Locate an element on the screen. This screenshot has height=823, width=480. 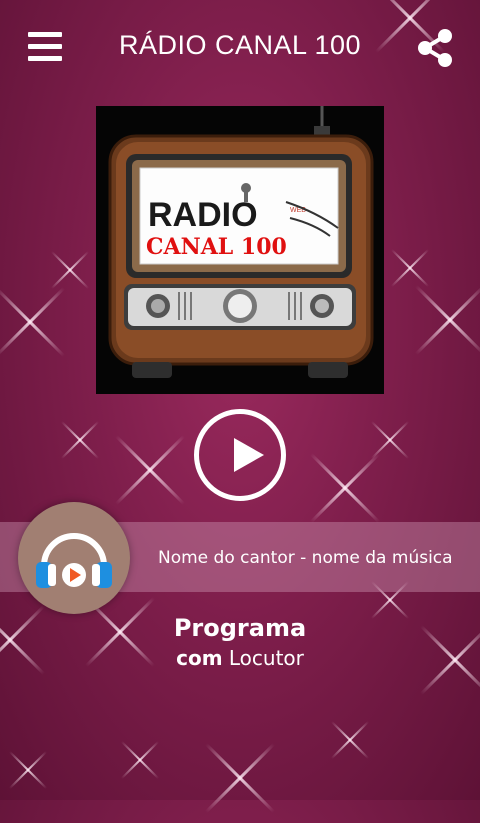
host-name: Locutor is located at coordinates (266, 658).